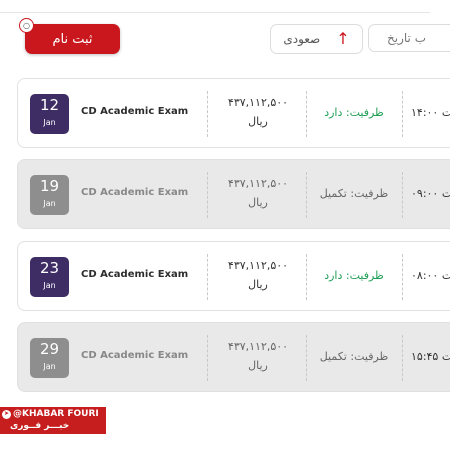 The height and width of the screenshot is (450, 450). What do you see at coordinates (215, 6) in the screenshot?
I see `top-divider` at bounding box center [215, 6].